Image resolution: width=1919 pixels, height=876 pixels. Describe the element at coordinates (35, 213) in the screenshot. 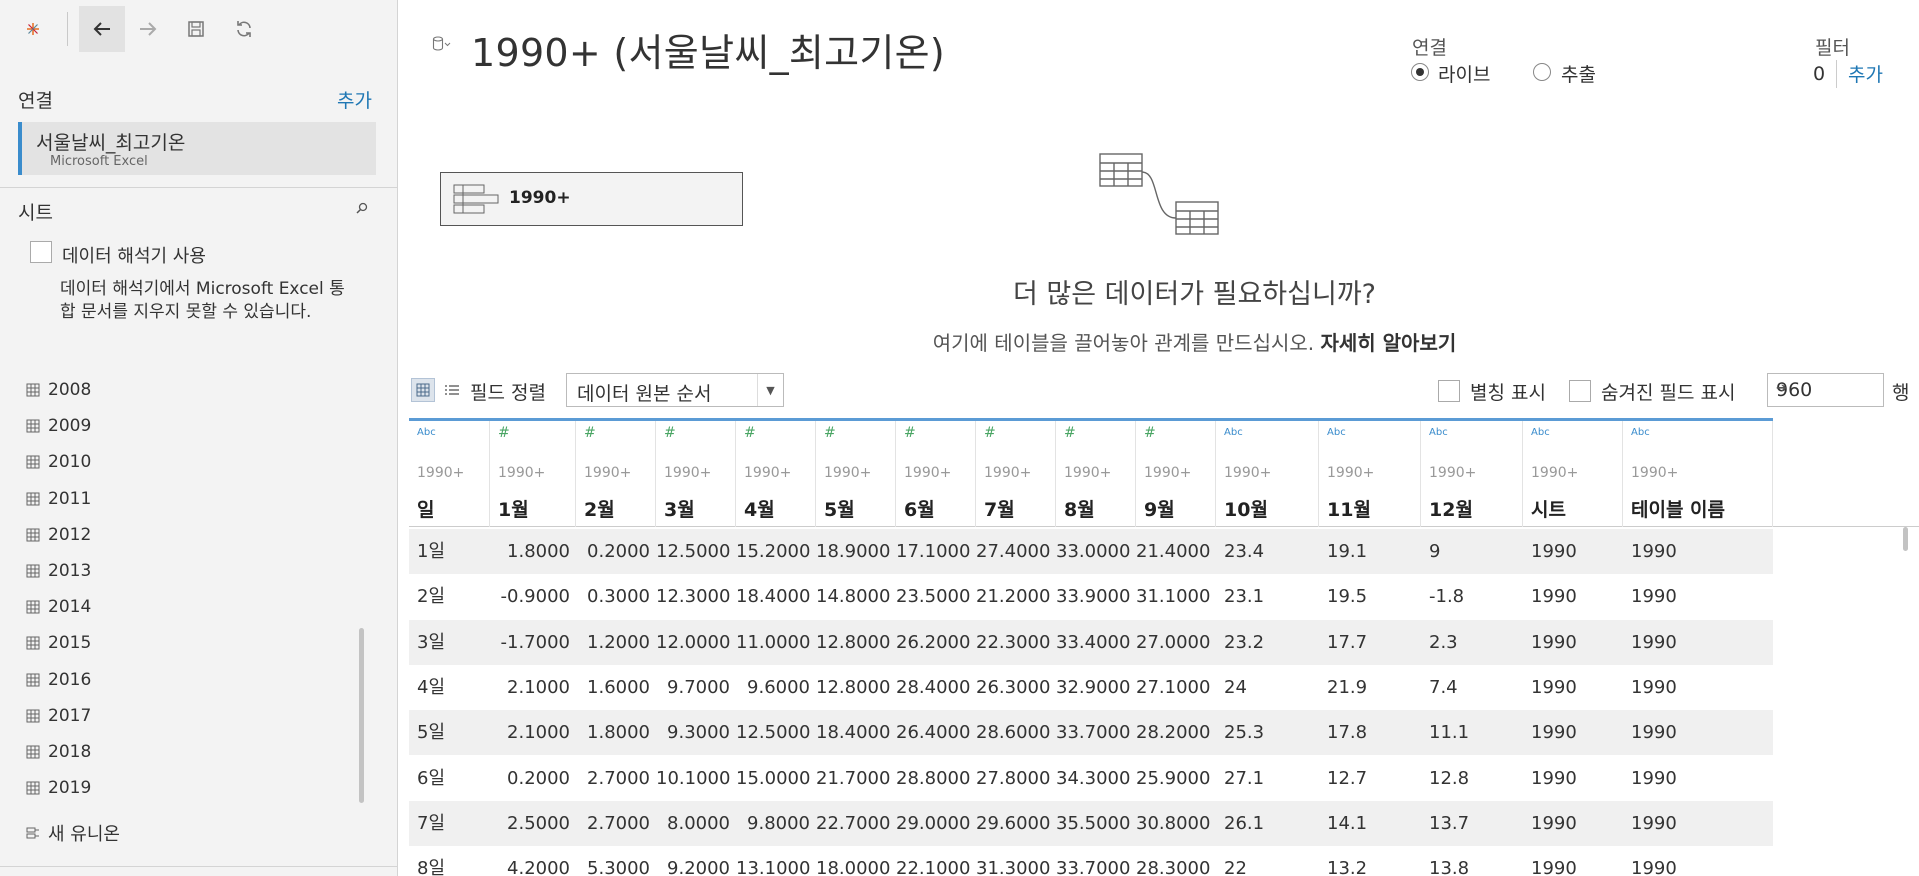

I see `sheets-title: 시트` at that location.